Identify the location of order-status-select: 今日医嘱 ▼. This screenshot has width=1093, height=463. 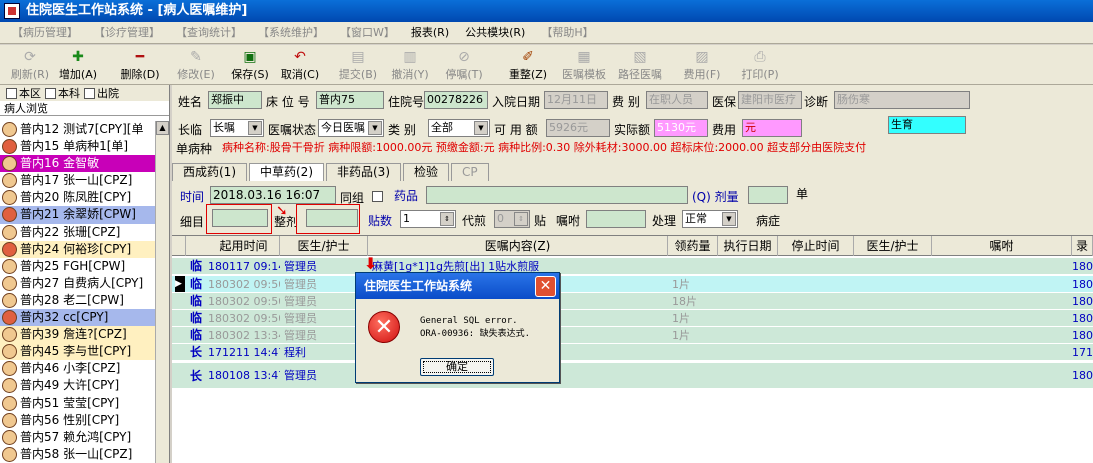
(351, 128).